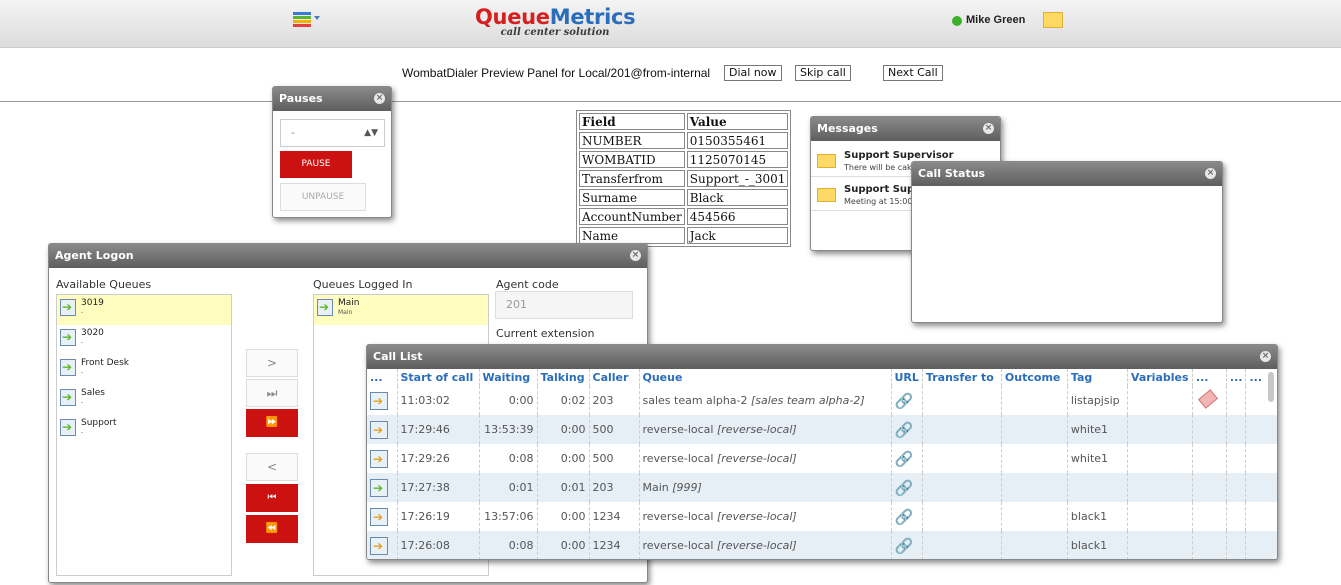 The width and height of the screenshot is (1341, 585). Describe the element at coordinates (913, 73) in the screenshot. I see `next-call-button: Next Call` at that location.